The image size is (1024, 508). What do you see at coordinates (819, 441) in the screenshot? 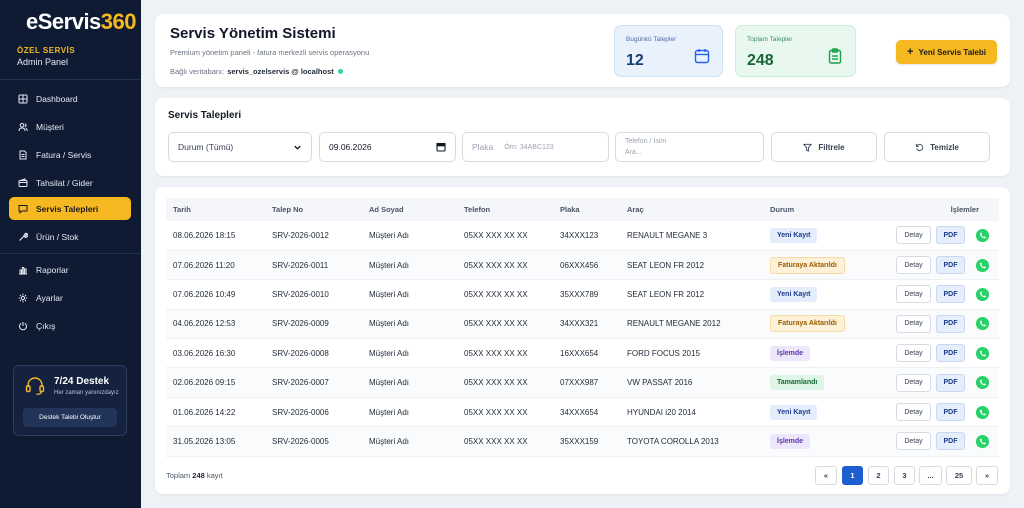
I see `cell-status: İşlemde` at bounding box center [819, 441].